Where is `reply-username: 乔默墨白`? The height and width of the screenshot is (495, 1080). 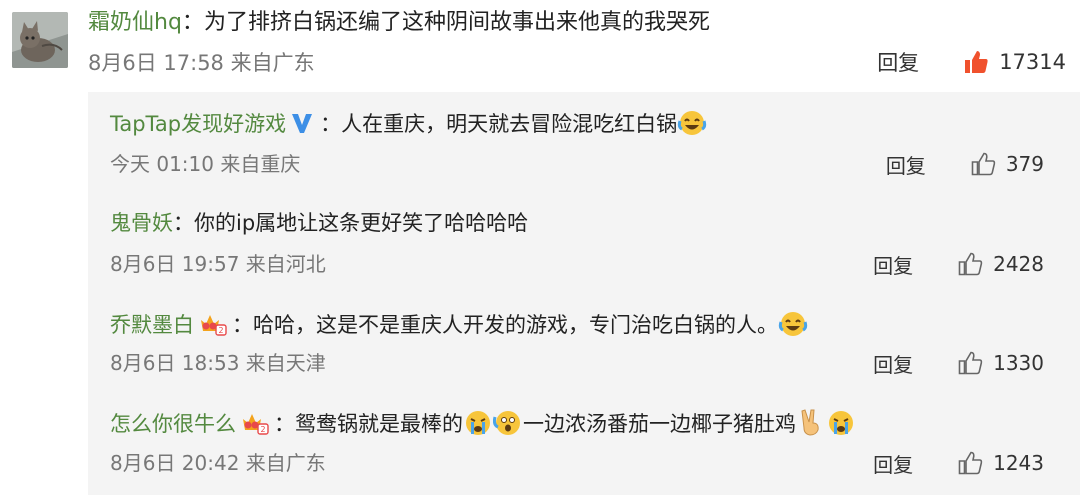
reply-username: 乔默墨白 is located at coordinates (152, 325).